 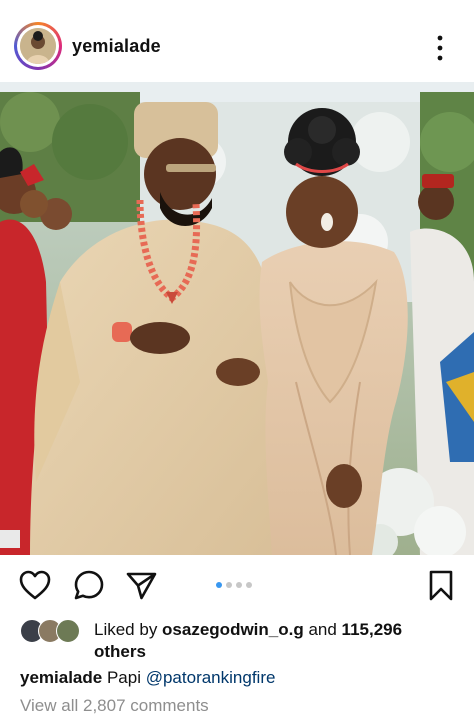 What do you see at coordinates (61, 677) in the screenshot?
I see `caption-username: yemialade` at bounding box center [61, 677].